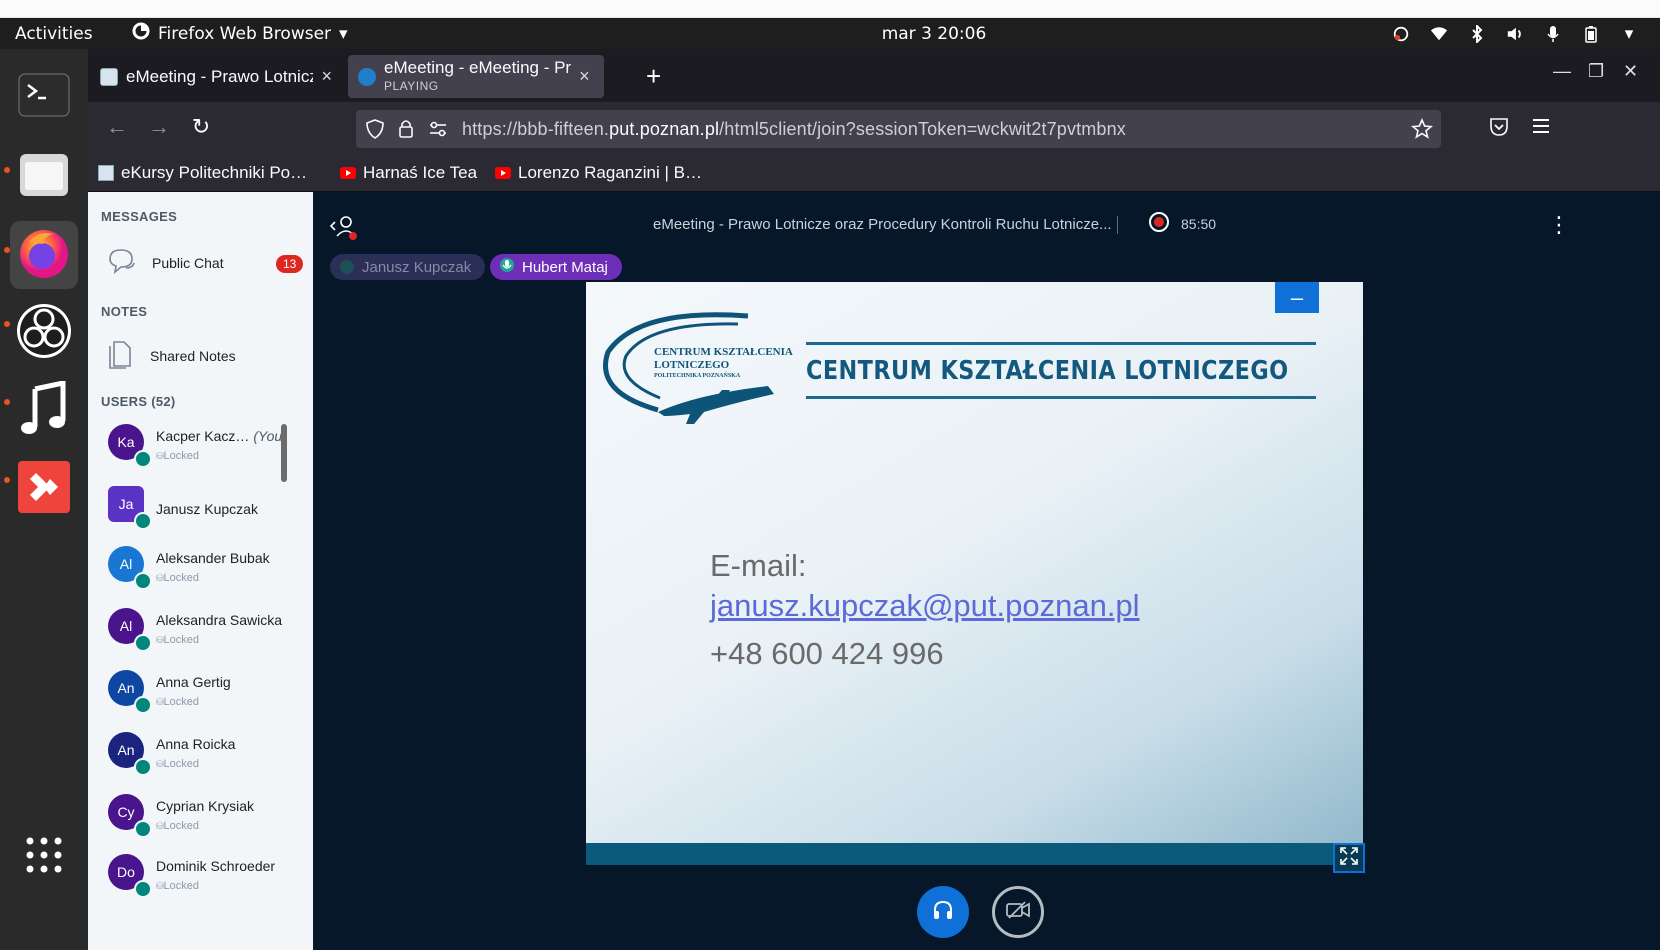 This screenshot has height=950, width=1660. What do you see at coordinates (213, 558) in the screenshot?
I see `user-name-text: Aleksander Bubak` at bounding box center [213, 558].